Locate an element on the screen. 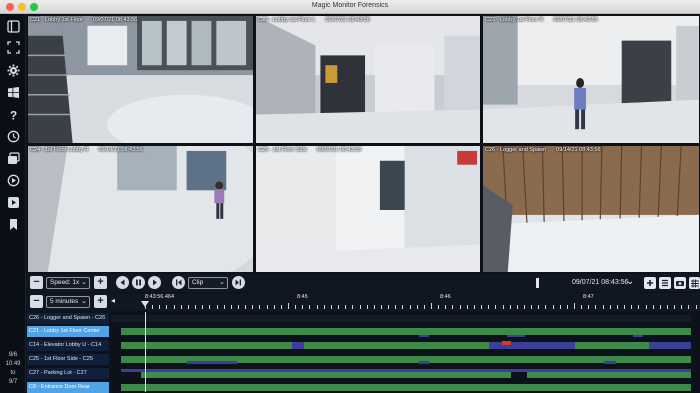  camera-tile: C24 - 1st Floor Lobby R 09/14/21 08:43:56 is located at coordinates (140, 209).